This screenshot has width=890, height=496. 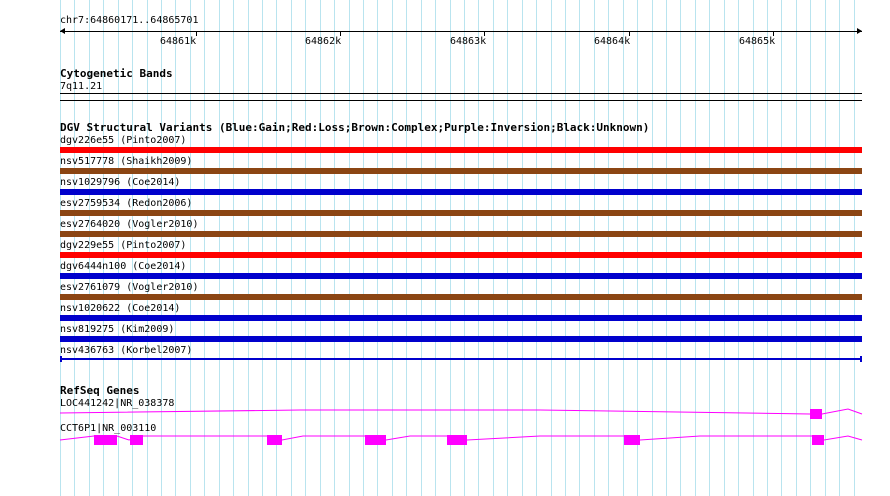 I want to click on gene-intron-lines, so click(x=461, y=424).